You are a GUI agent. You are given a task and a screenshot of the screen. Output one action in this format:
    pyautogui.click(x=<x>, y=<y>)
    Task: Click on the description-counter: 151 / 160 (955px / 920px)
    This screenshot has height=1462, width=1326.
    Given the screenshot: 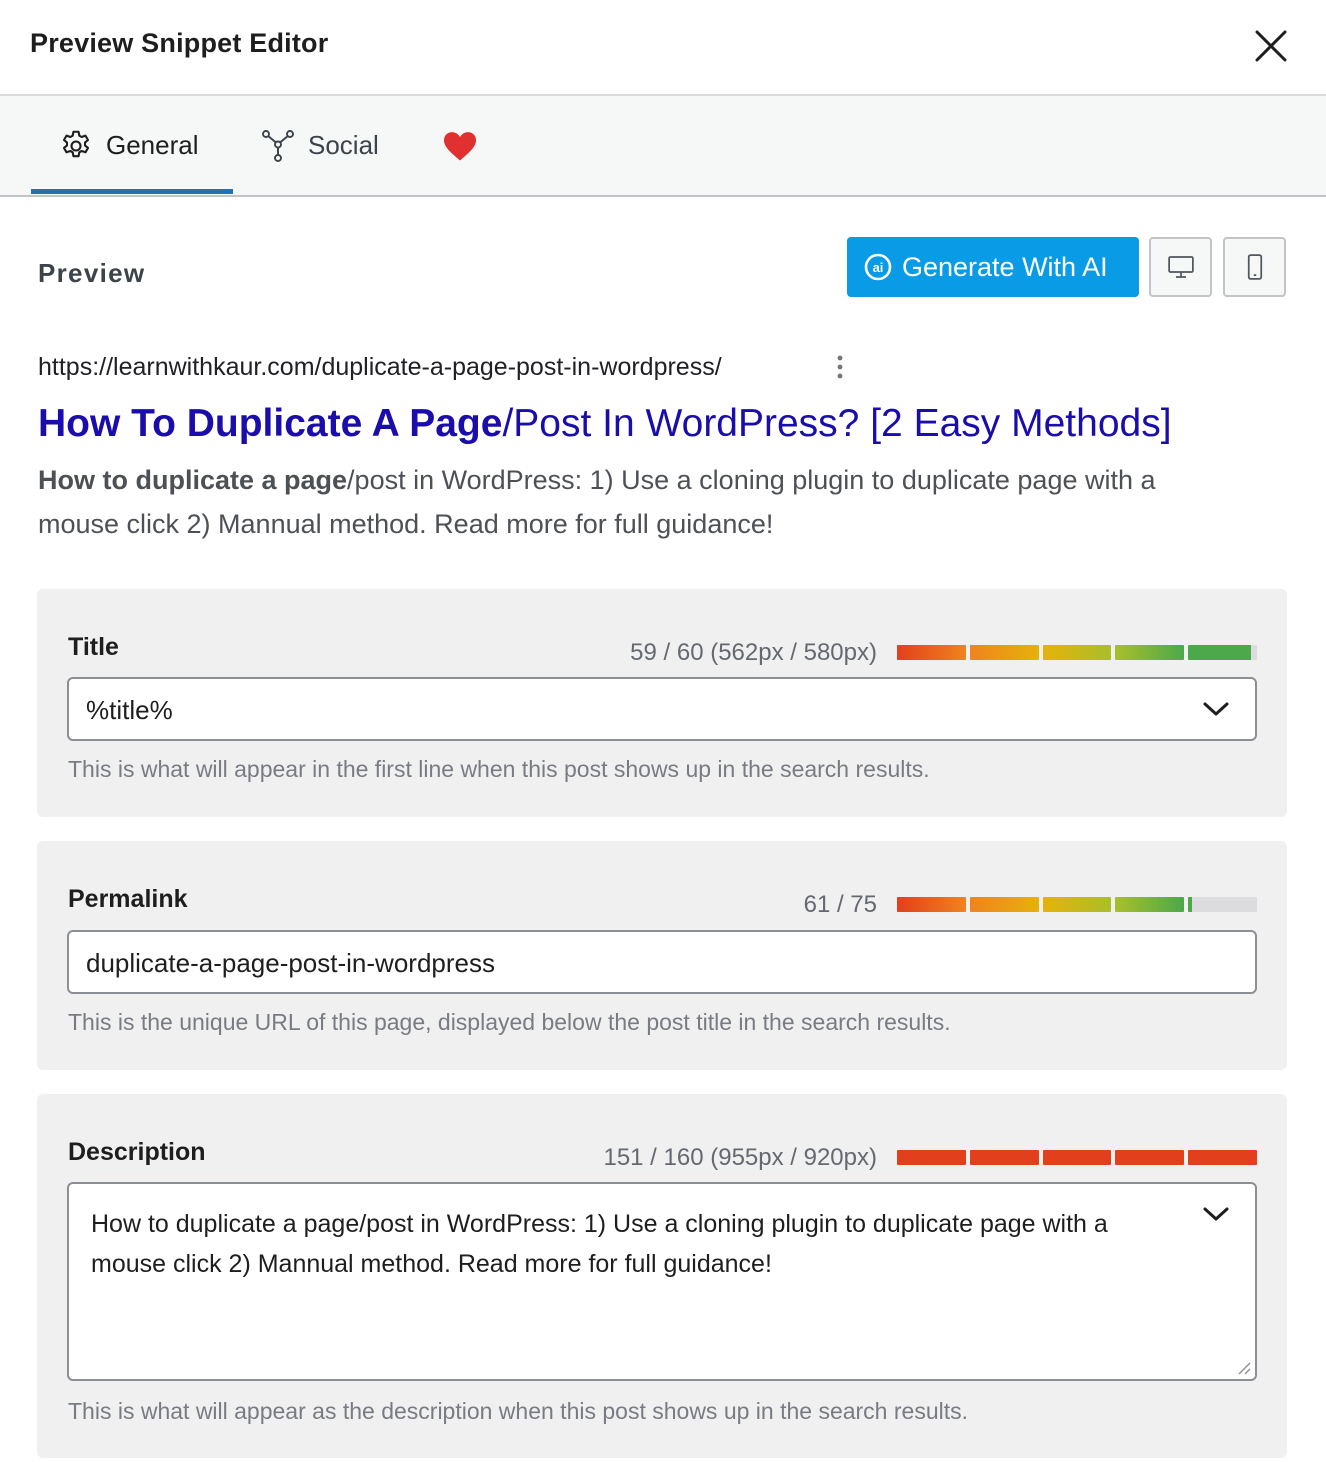 What is the action you would take?
    pyautogui.click(x=740, y=1157)
    